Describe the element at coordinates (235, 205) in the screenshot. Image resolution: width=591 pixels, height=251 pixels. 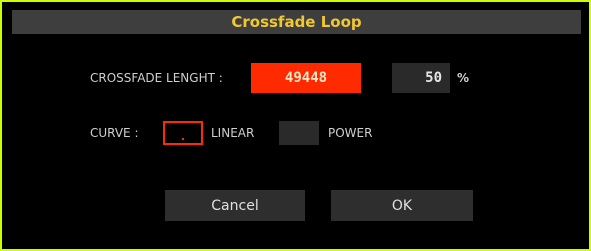
I see `cancel-button: Cancel` at that location.